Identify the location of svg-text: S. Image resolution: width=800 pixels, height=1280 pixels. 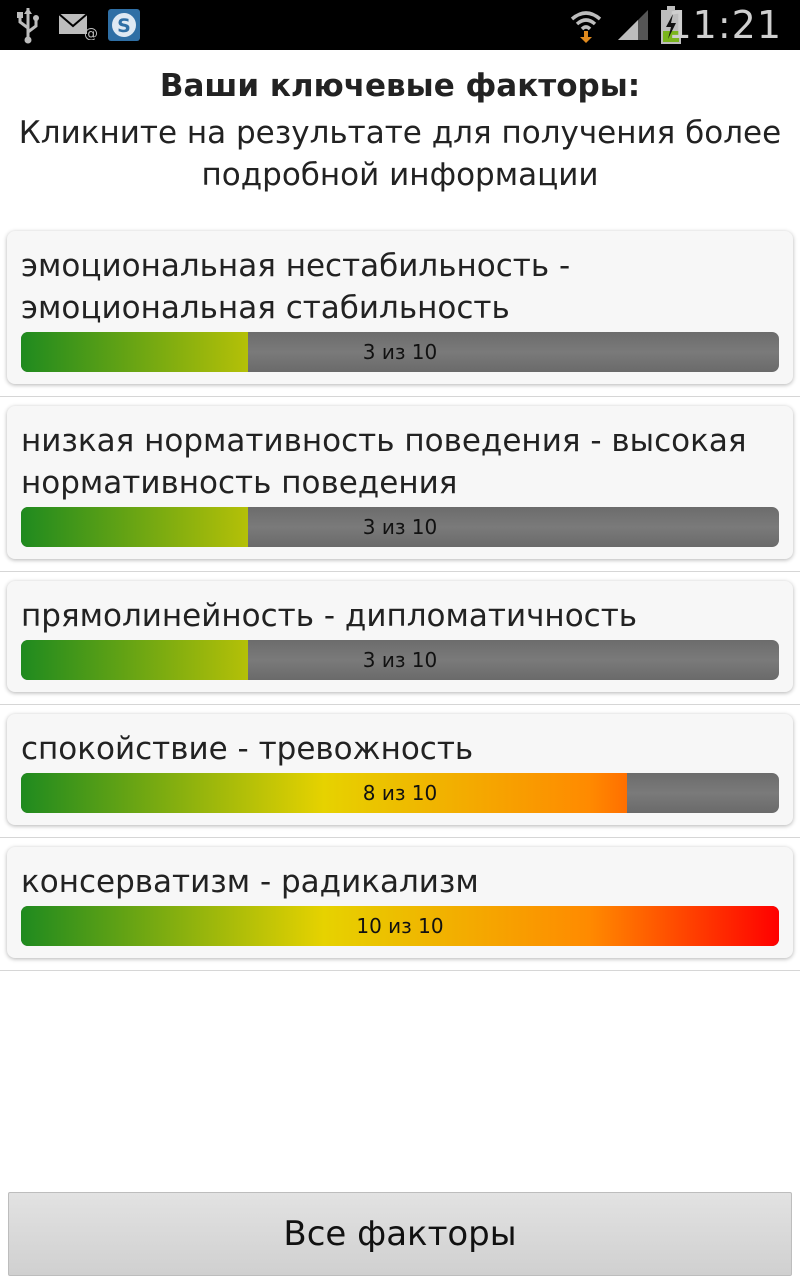
(124, 26).